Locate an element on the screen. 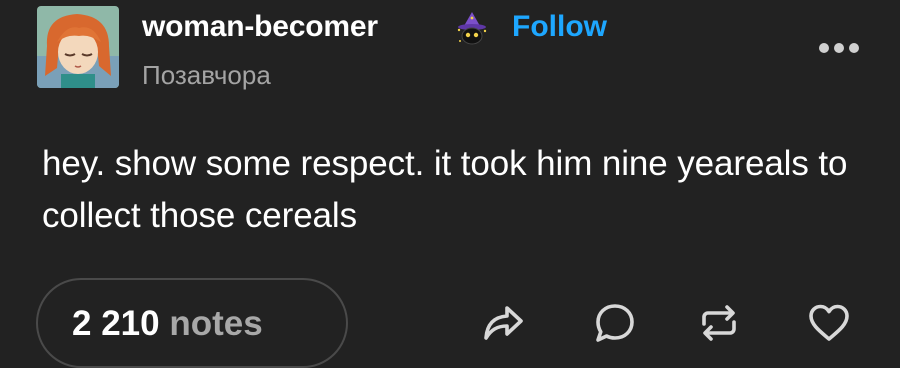 The height and width of the screenshot is (368, 900). notes-count: 2 210 is located at coordinates (116, 323).